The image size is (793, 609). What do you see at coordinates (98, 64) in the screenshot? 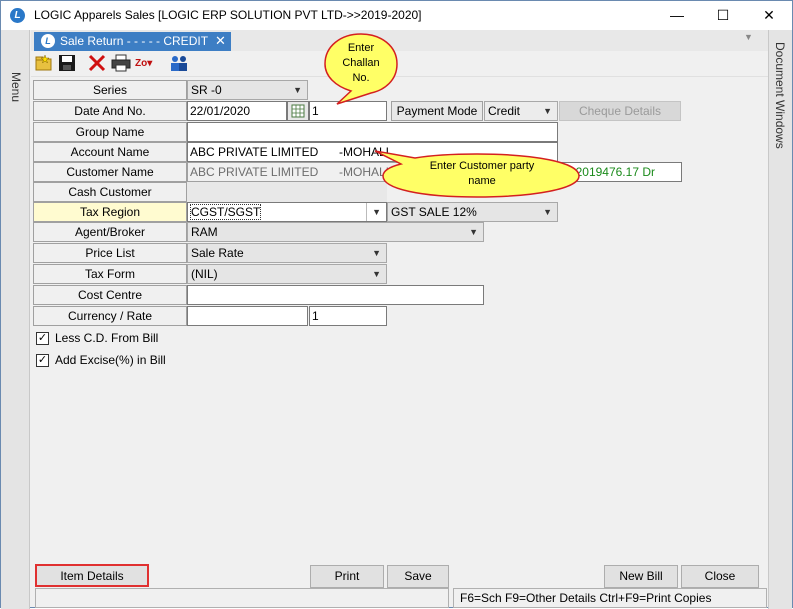
I see `delete-icon` at bounding box center [98, 64].